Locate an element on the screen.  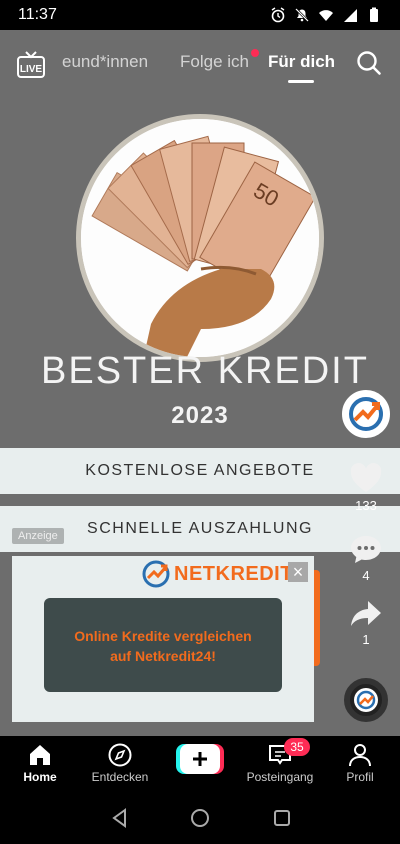
tab-friends: eund*innen is located at coordinates (105, 62).